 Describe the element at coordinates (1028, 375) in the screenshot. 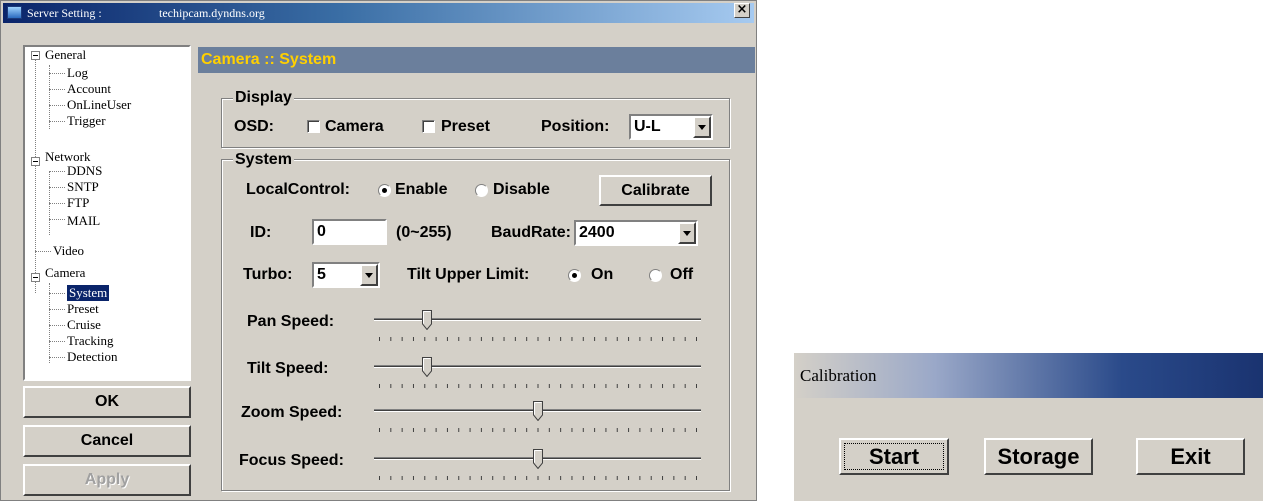

I see `calibration-title: Calibration` at that location.